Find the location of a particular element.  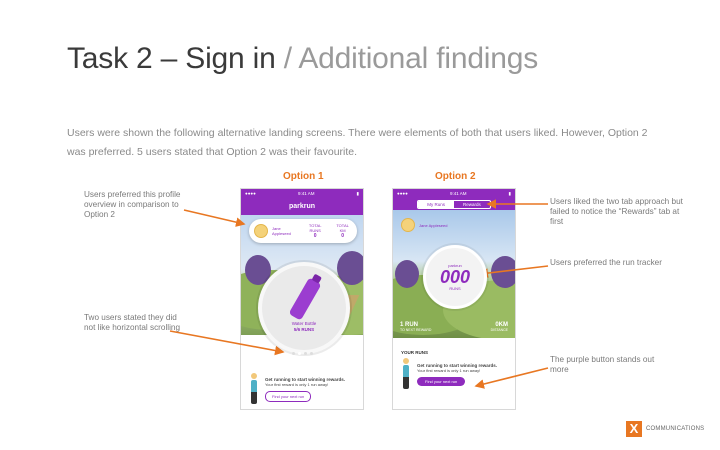

annotation-button: The purple button stands out more is located at coordinates (602, 364).